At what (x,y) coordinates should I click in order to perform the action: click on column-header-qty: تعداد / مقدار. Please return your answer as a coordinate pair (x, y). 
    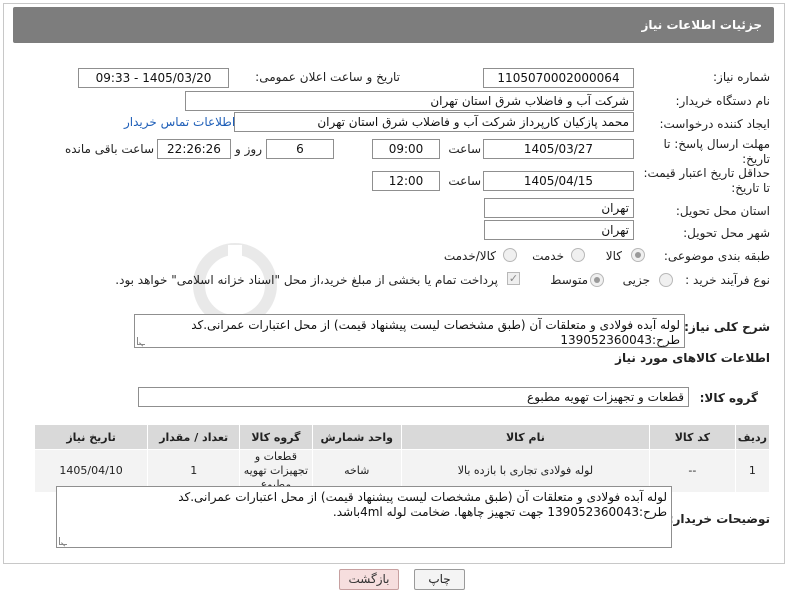
    Looking at the image, I should click on (194, 437).